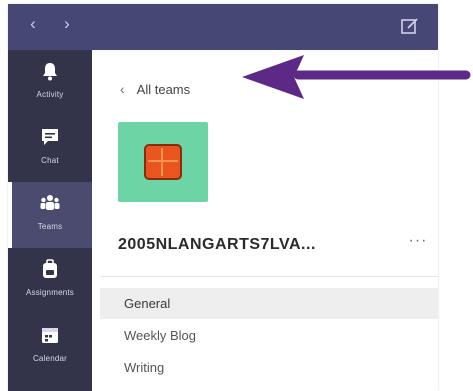  I want to click on compose-icon, so click(410, 26).